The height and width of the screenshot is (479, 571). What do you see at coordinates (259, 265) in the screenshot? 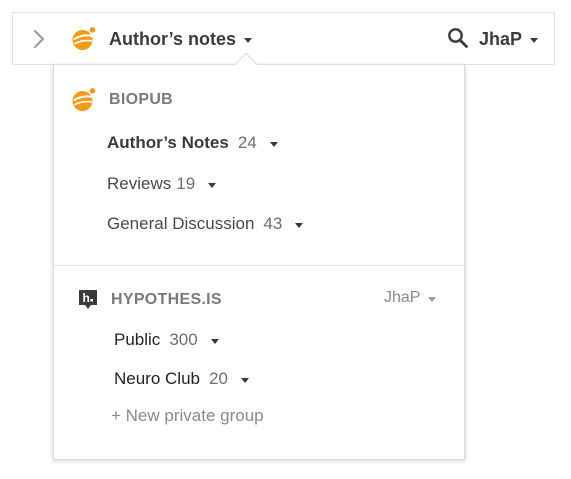
I see `section-divider` at bounding box center [259, 265].